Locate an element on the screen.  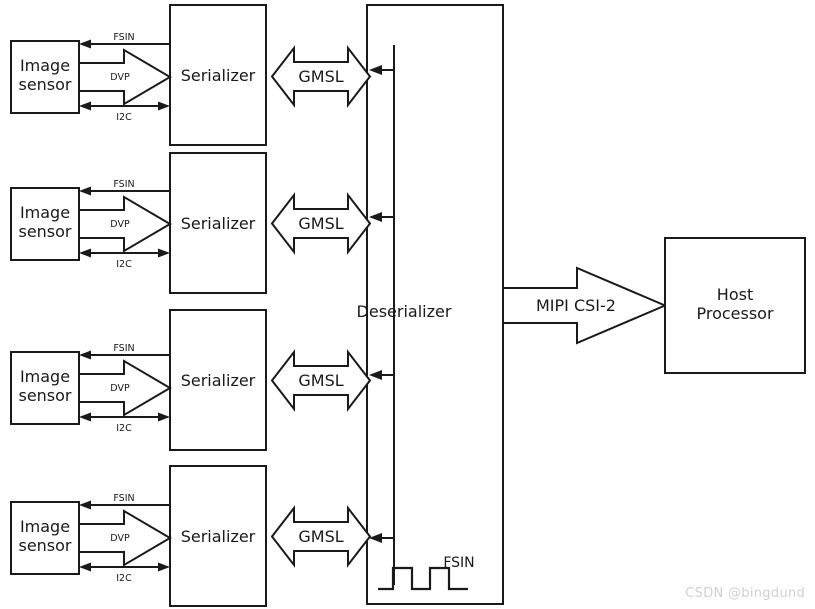
i2c-label-4: I2C is located at coordinates (124, 578).